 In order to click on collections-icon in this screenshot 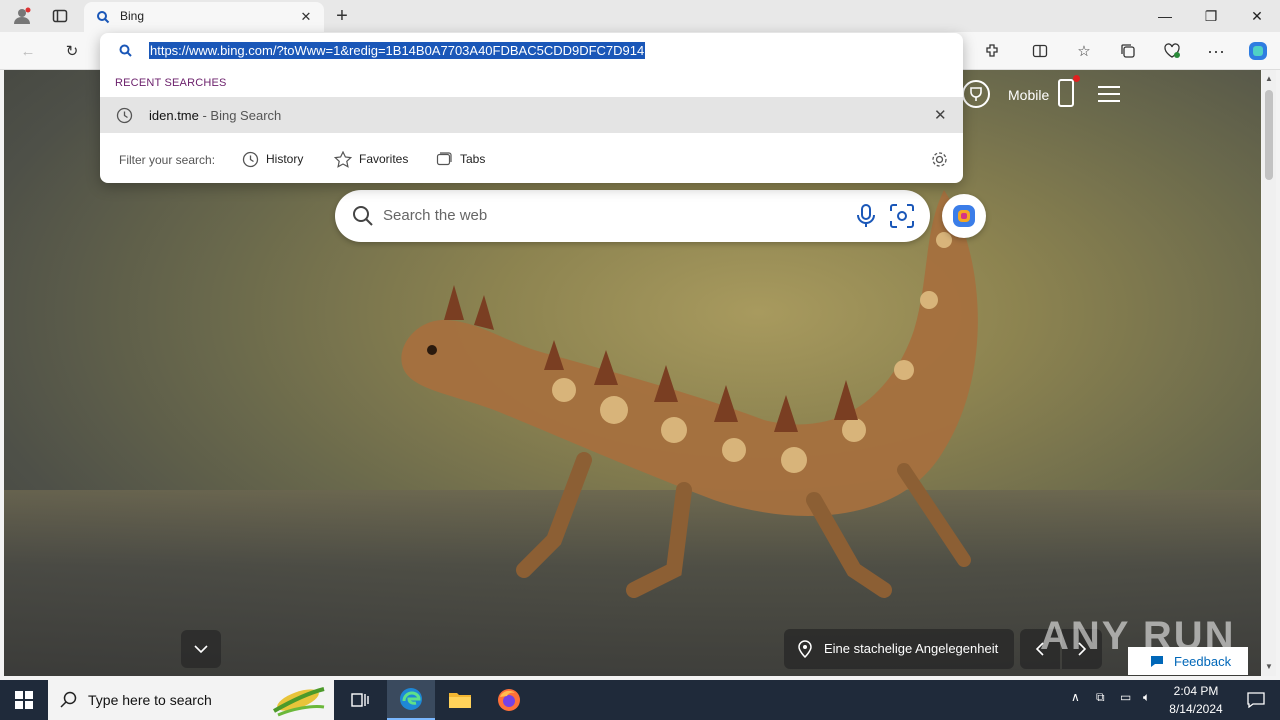, I will do `click(1128, 51)`.